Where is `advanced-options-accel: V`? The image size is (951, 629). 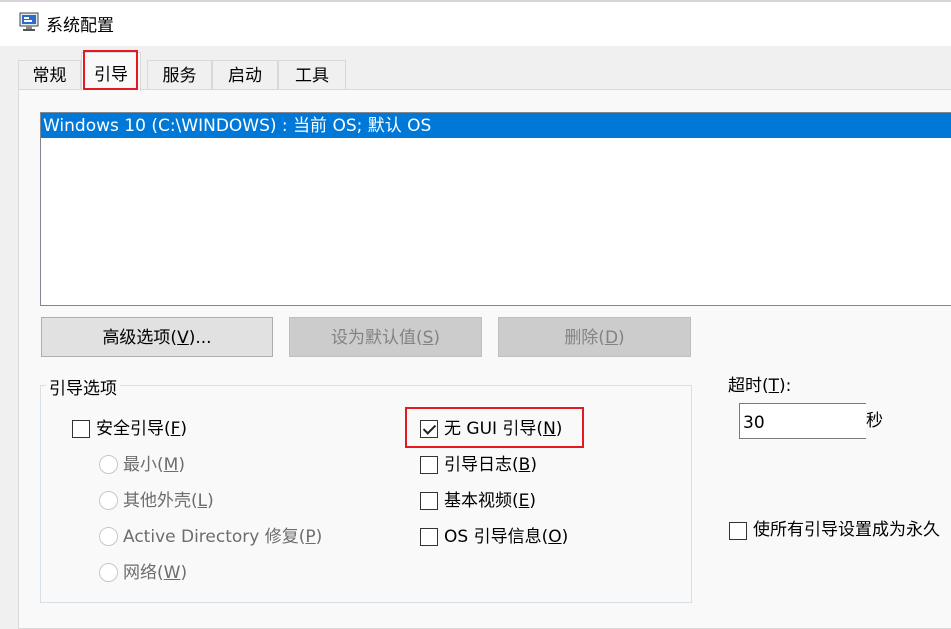 advanced-options-accel: V is located at coordinates (183, 338).